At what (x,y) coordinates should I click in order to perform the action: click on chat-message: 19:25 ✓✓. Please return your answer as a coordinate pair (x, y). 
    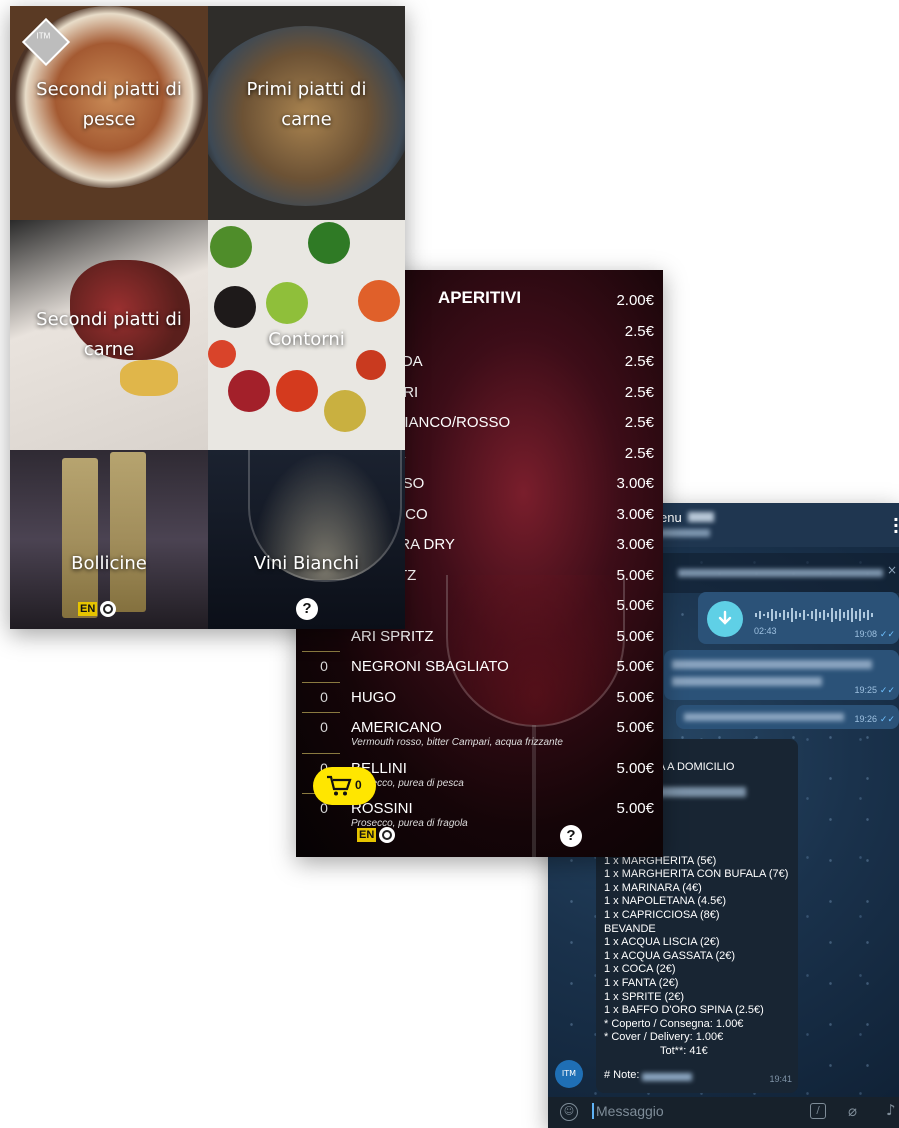
    Looking at the image, I should click on (781, 675).